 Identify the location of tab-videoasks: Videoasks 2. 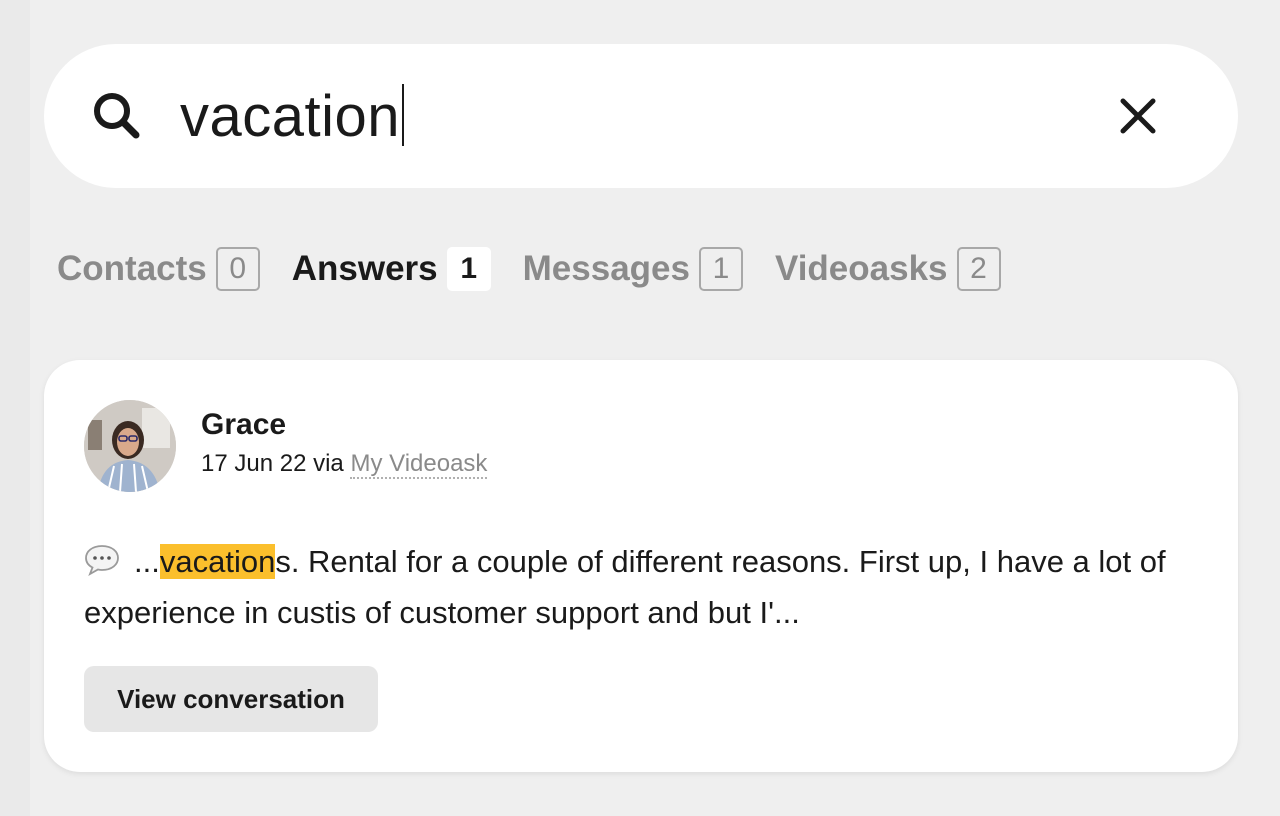
(888, 269).